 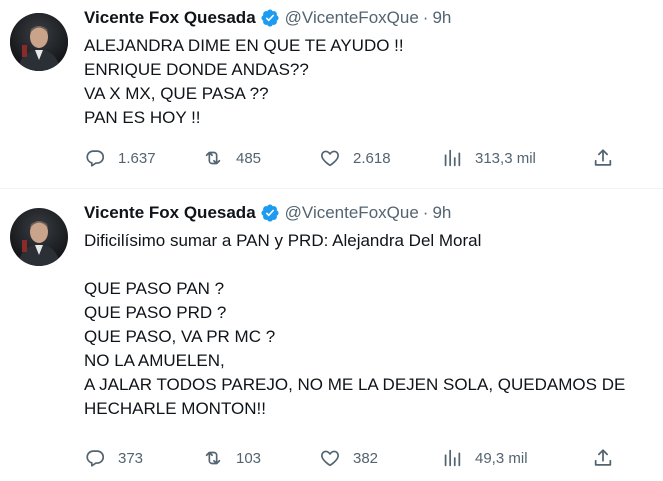 I want to click on tweet-divider, so click(x=331, y=188).